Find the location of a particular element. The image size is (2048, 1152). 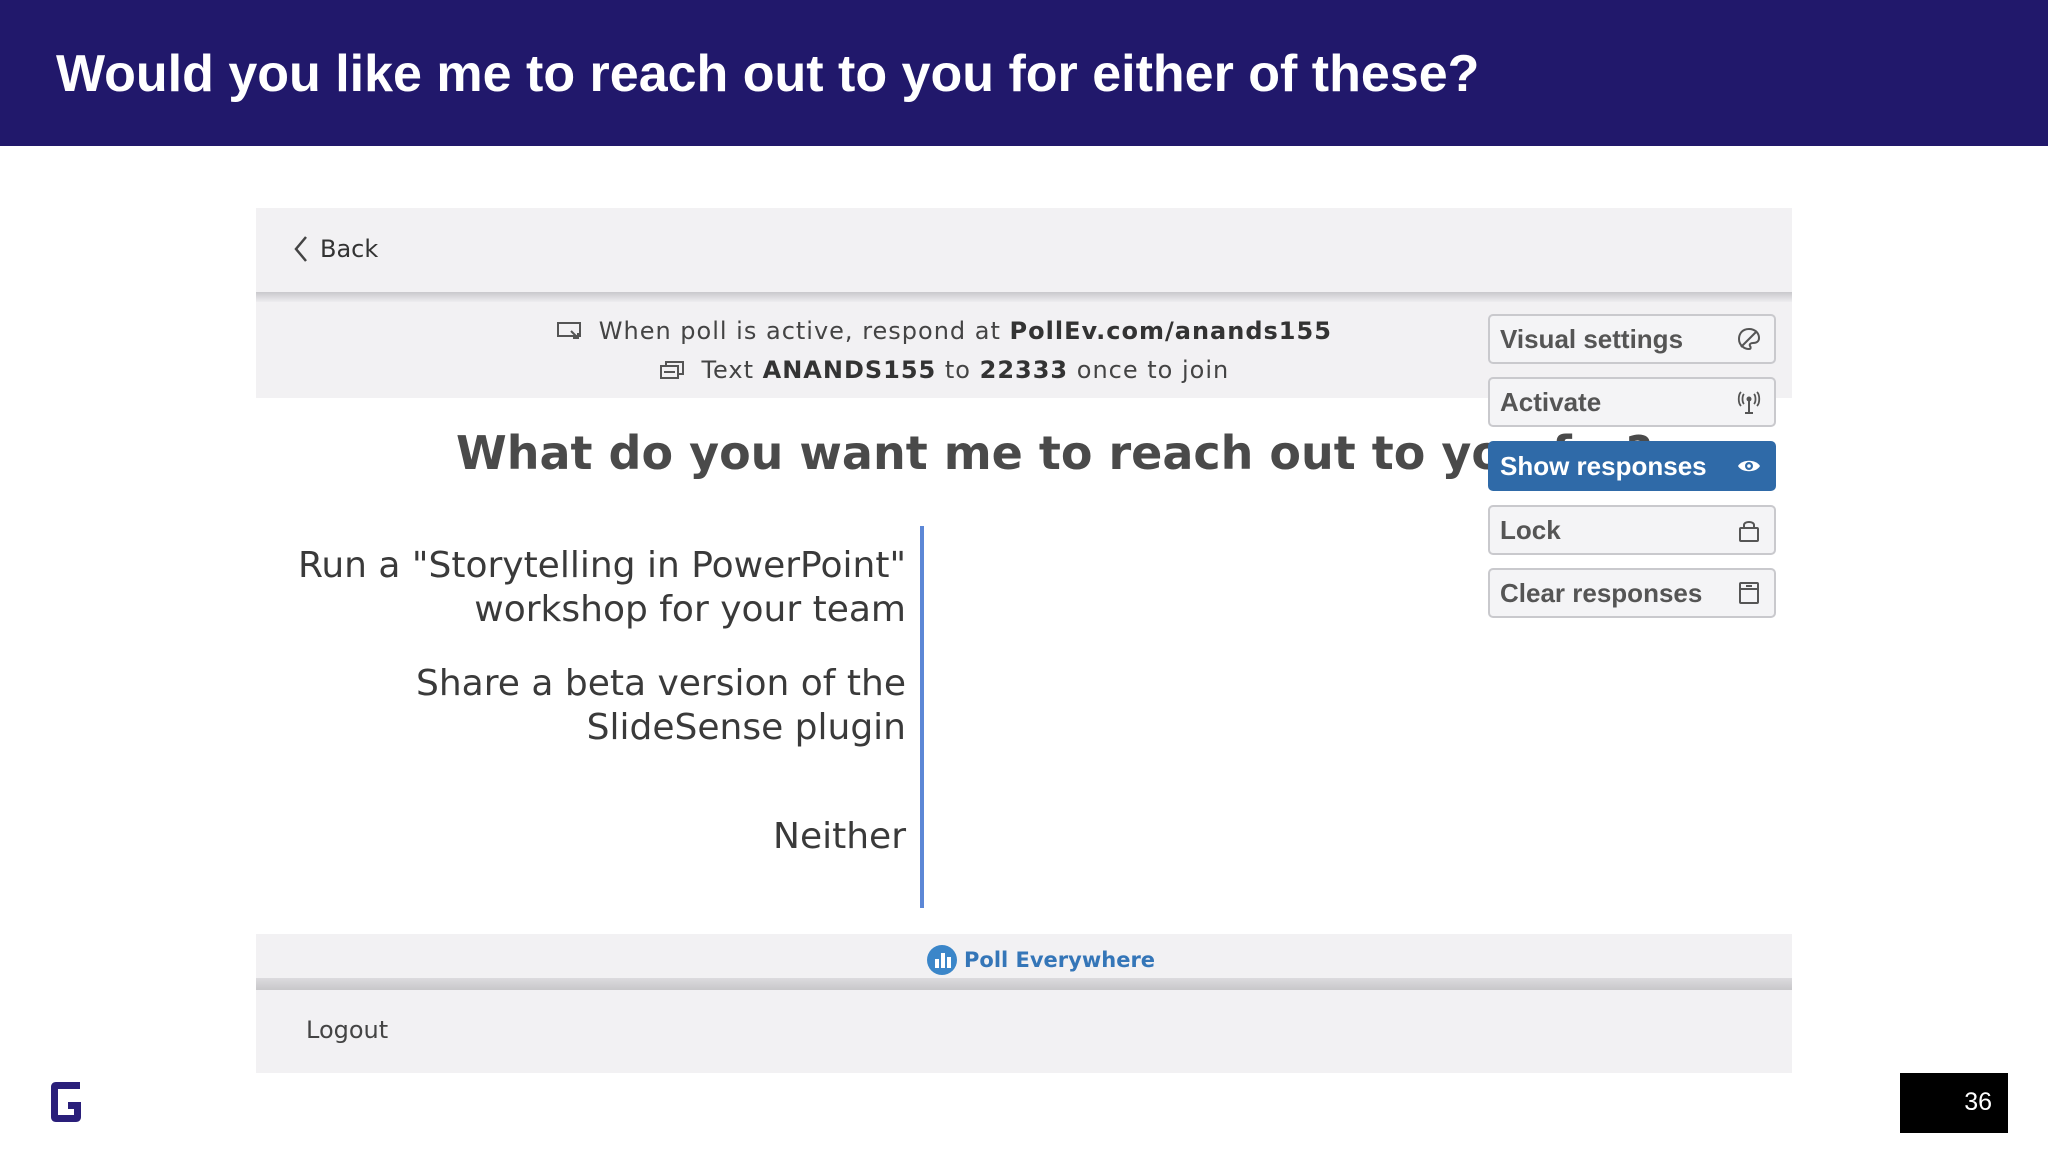

lock-icon is located at coordinates (1749, 531).